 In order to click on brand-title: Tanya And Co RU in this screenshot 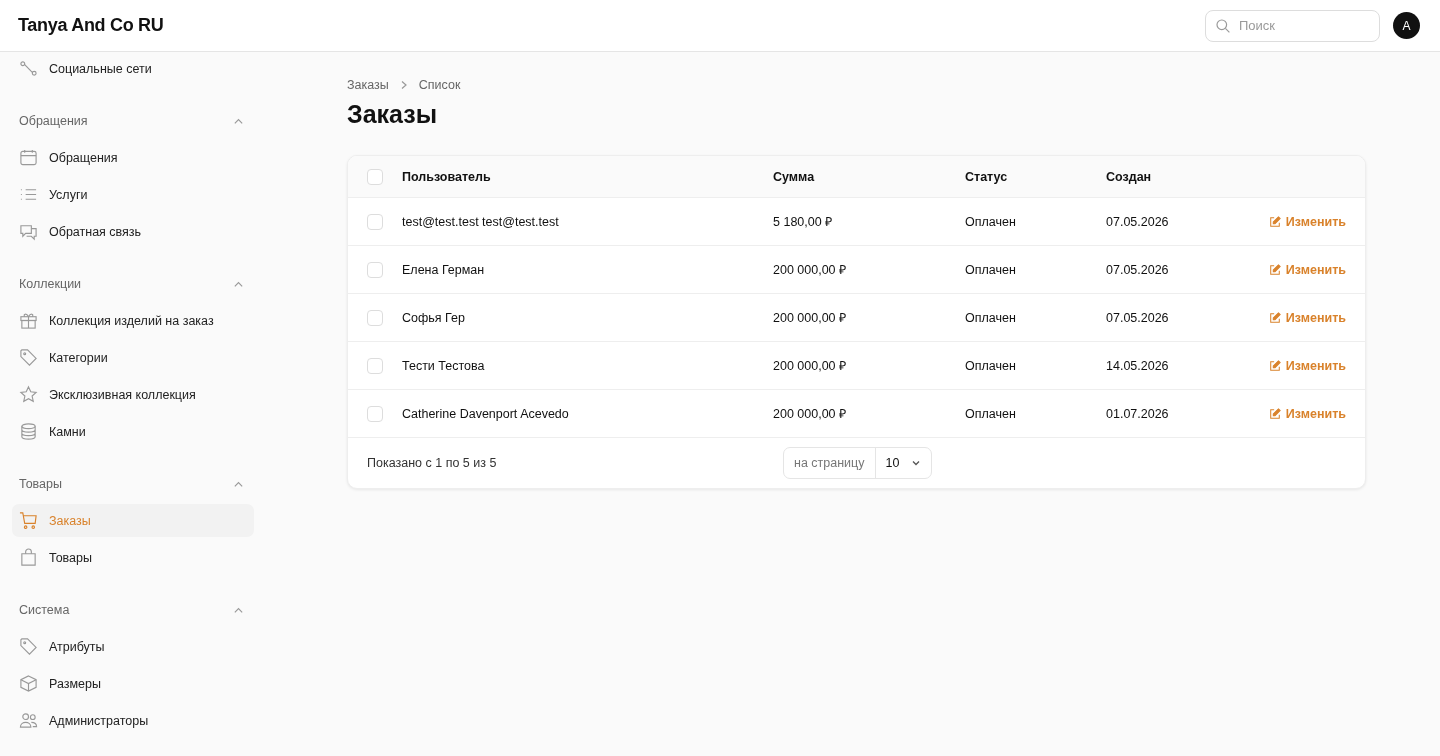, I will do `click(91, 25)`.